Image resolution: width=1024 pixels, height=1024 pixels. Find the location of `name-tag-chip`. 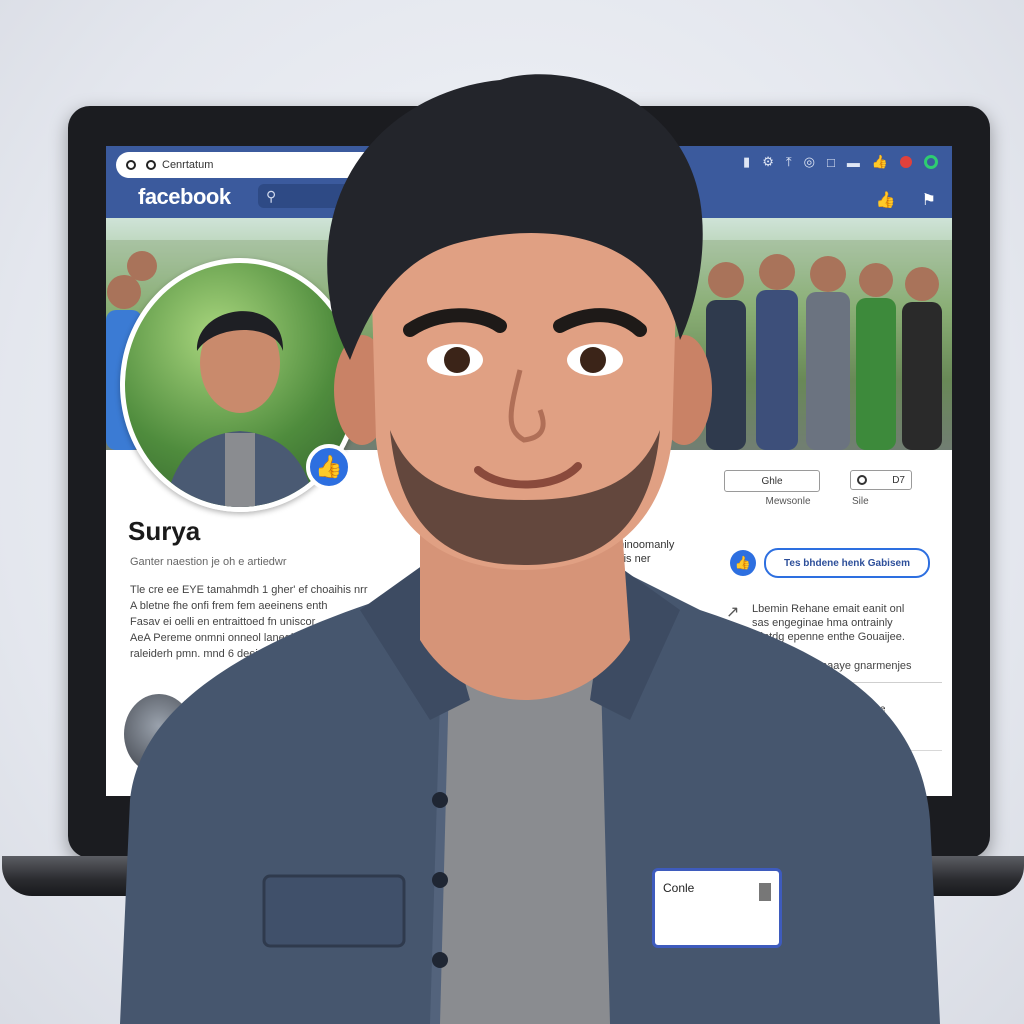

name-tag-chip is located at coordinates (765, 892).